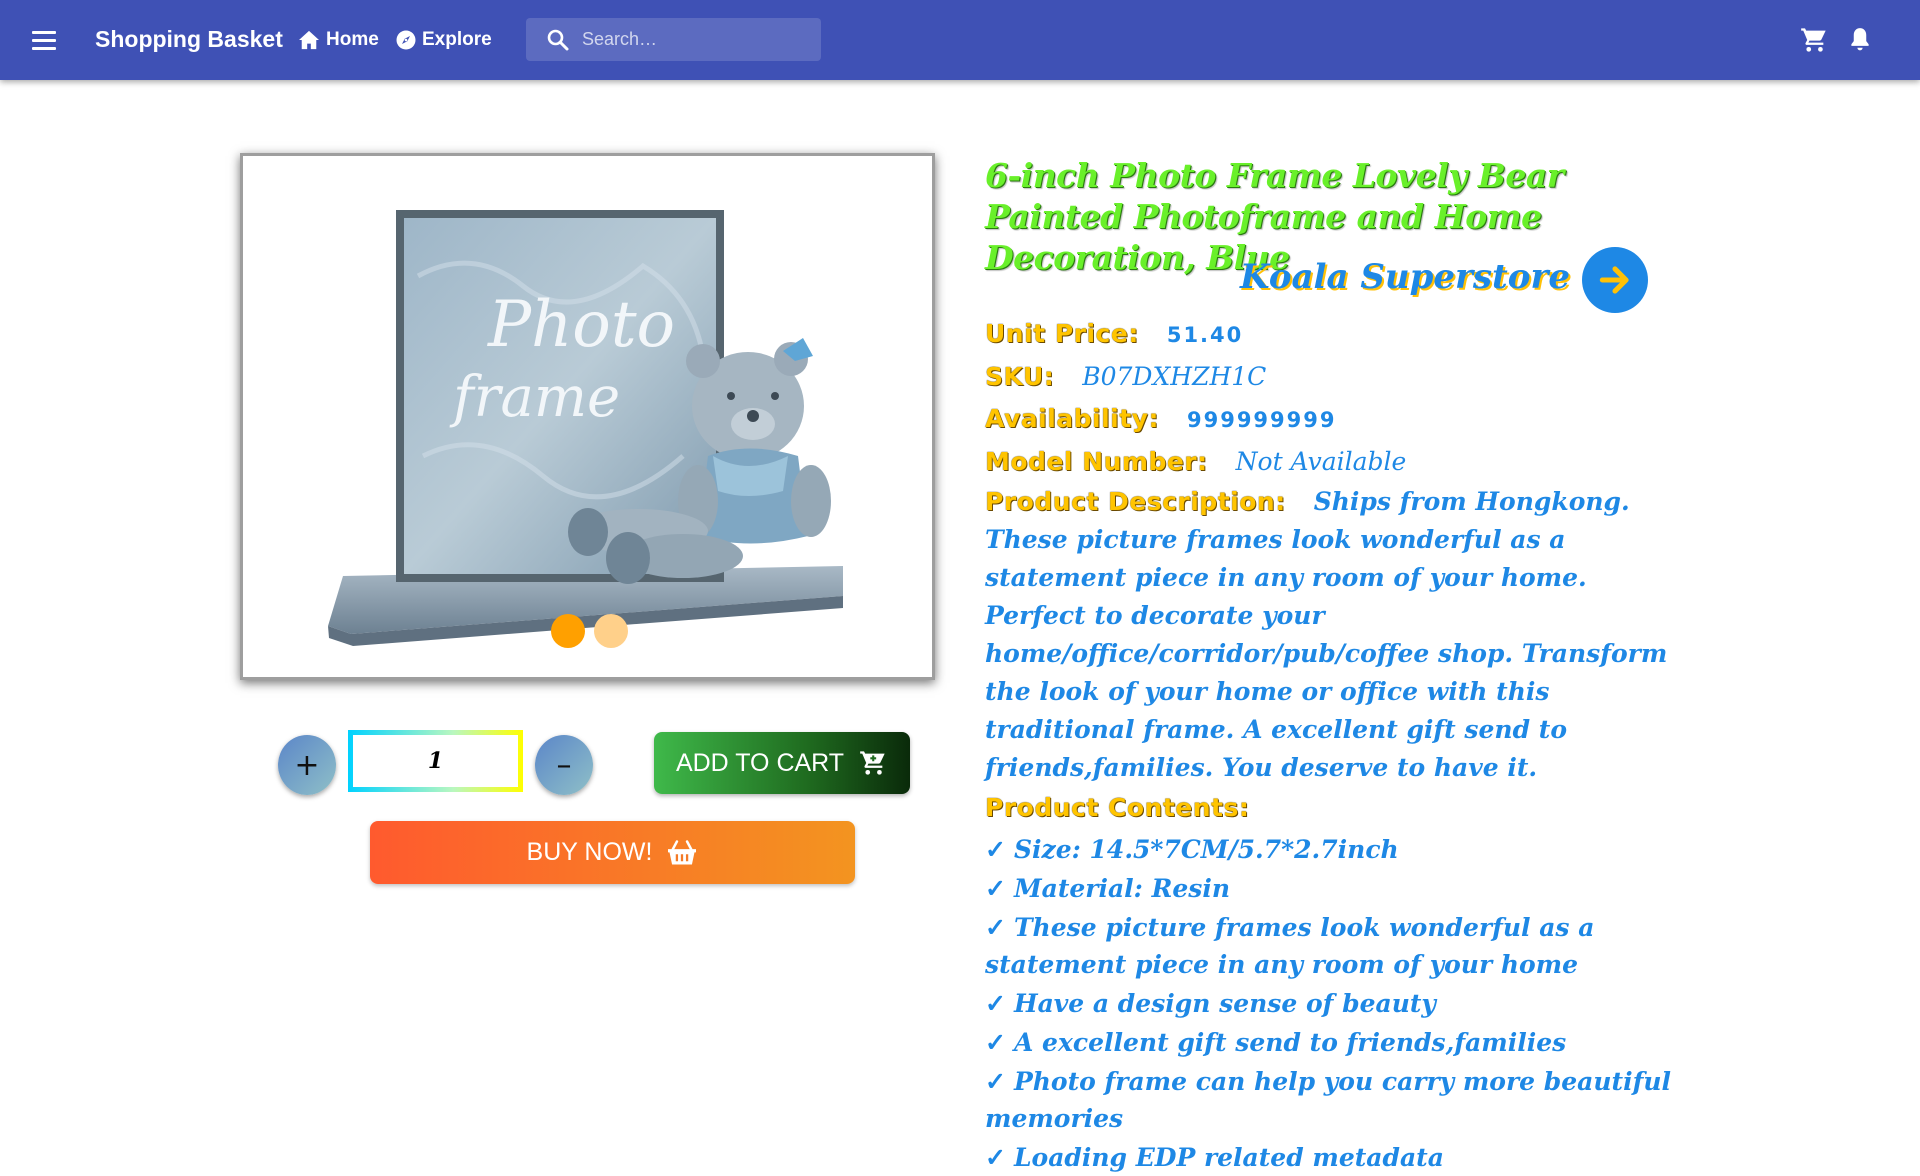 The height and width of the screenshot is (1176, 1920). I want to click on availability-value: 999999999, so click(1261, 420).